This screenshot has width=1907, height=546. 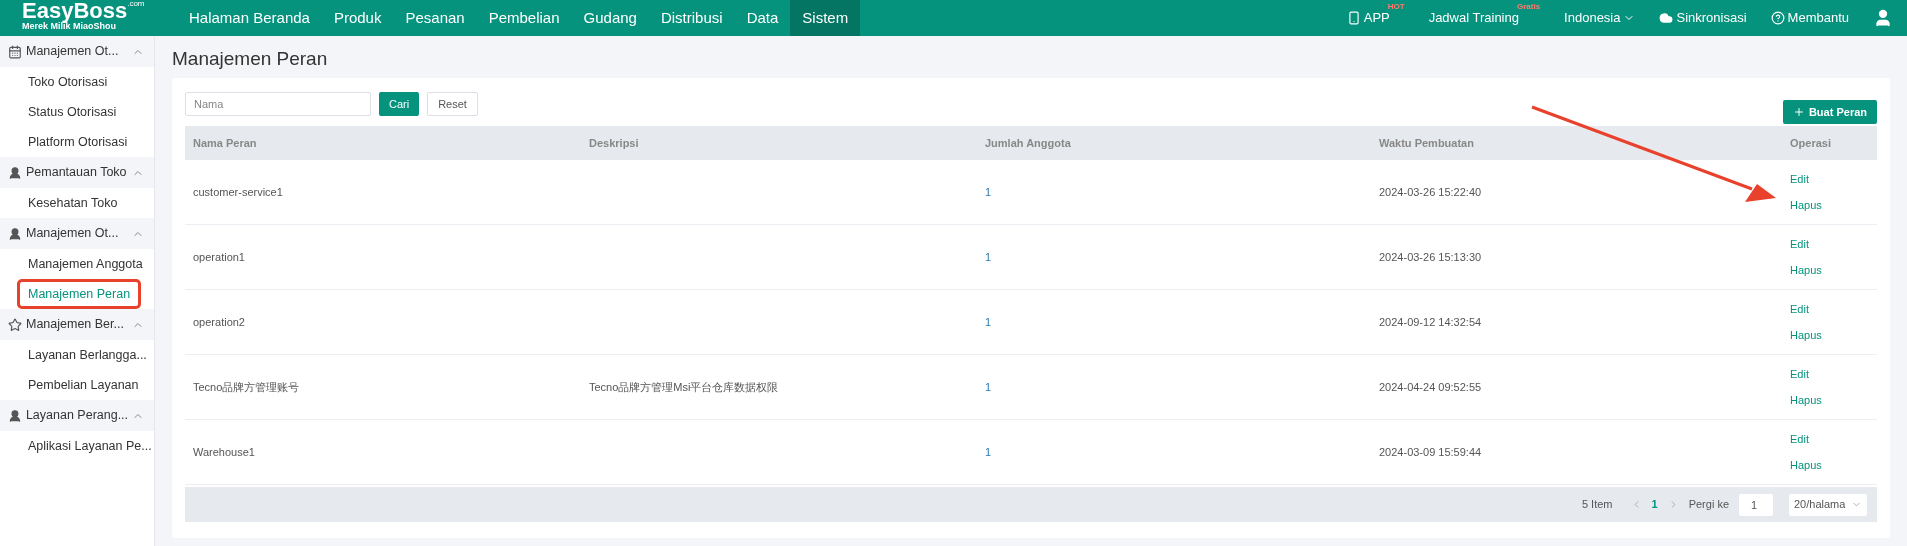 I want to click on goto-page-field: 1, so click(x=1756, y=504).